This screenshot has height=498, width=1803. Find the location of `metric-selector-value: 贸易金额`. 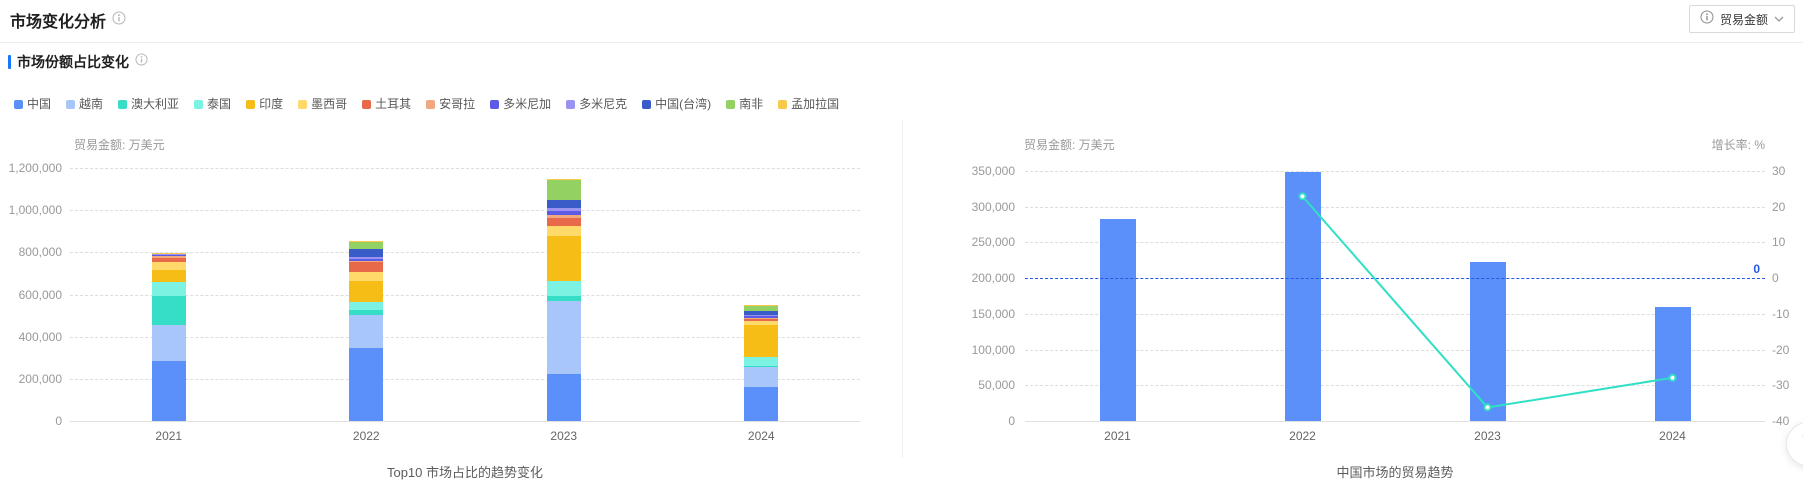

metric-selector-value: 贸易金额 is located at coordinates (1743, 19).